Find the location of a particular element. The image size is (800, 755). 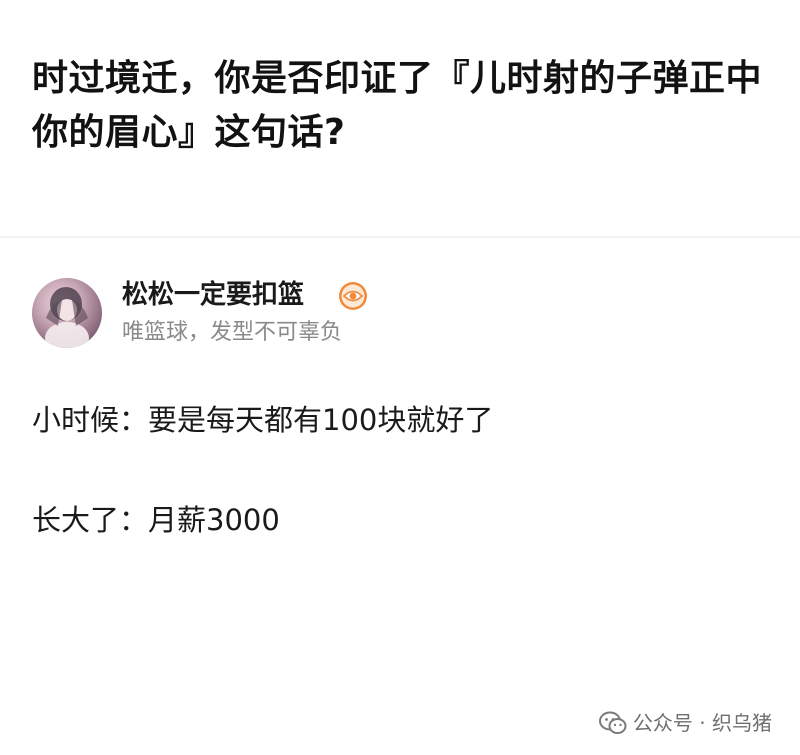

question-title: 时过境迁，你是否印证了『儿时射的子弹正中你的眉心』这句话? is located at coordinates (402, 106).